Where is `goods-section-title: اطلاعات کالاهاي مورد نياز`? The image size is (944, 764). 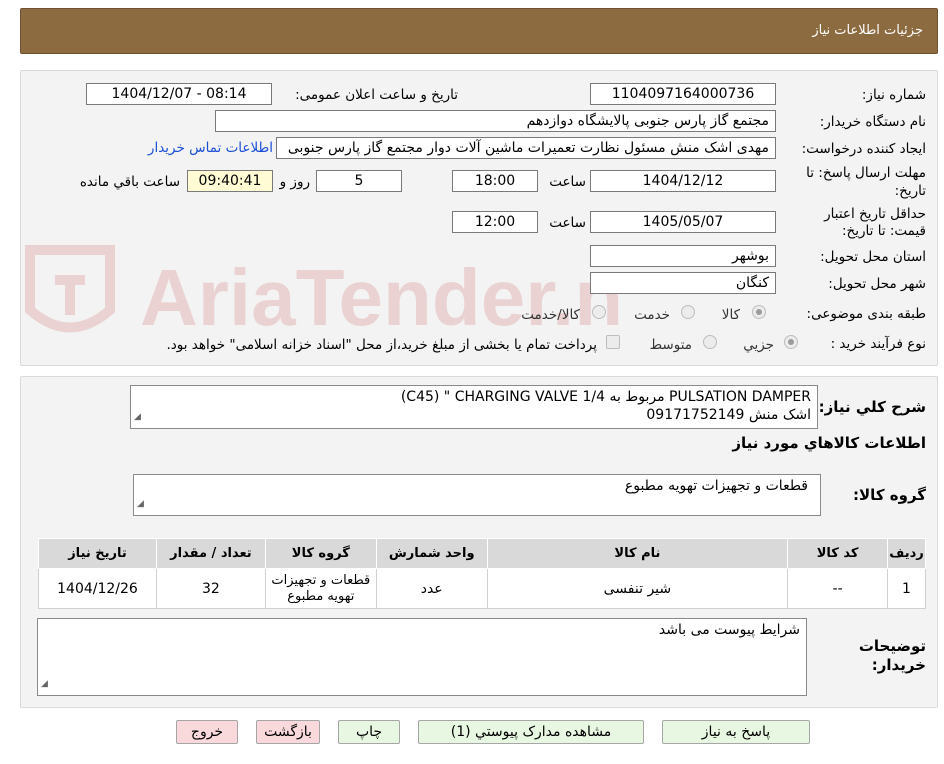 goods-section-title: اطلاعات کالاهاي مورد نياز is located at coordinates (829, 443).